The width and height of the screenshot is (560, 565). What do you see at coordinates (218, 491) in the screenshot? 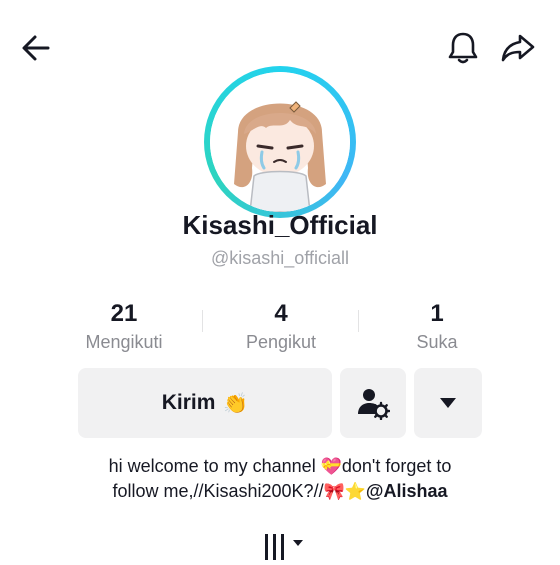
I see `bio-line-2-text: follow me,//Kisashi200K?//` at bounding box center [218, 491].